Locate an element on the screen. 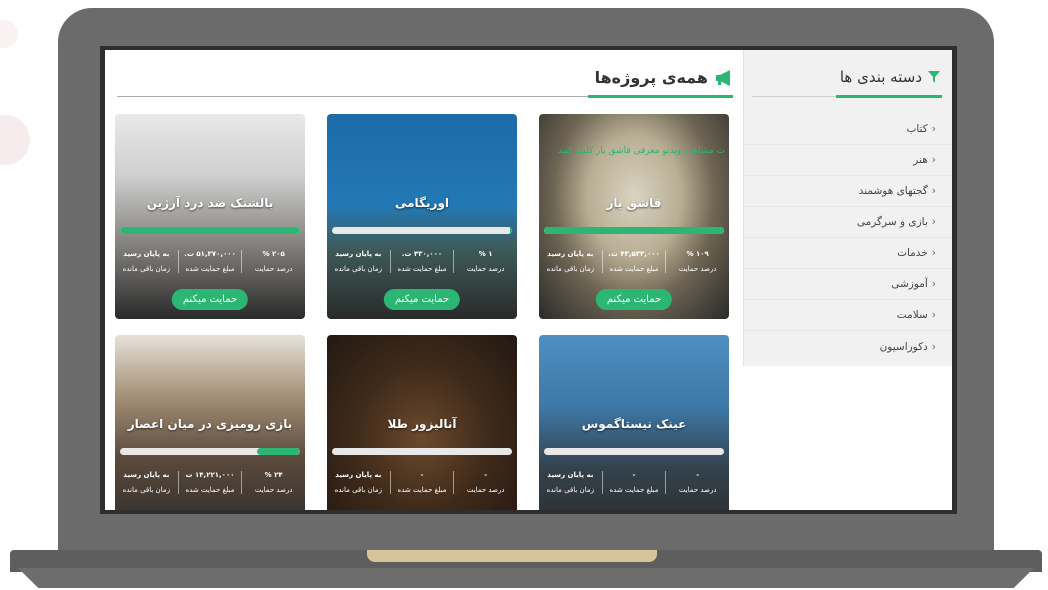 Image resolution: width=1048 pixels, height=590 pixels. category-item-games: ‹ بازی و سرگرمی is located at coordinates (847, 222).